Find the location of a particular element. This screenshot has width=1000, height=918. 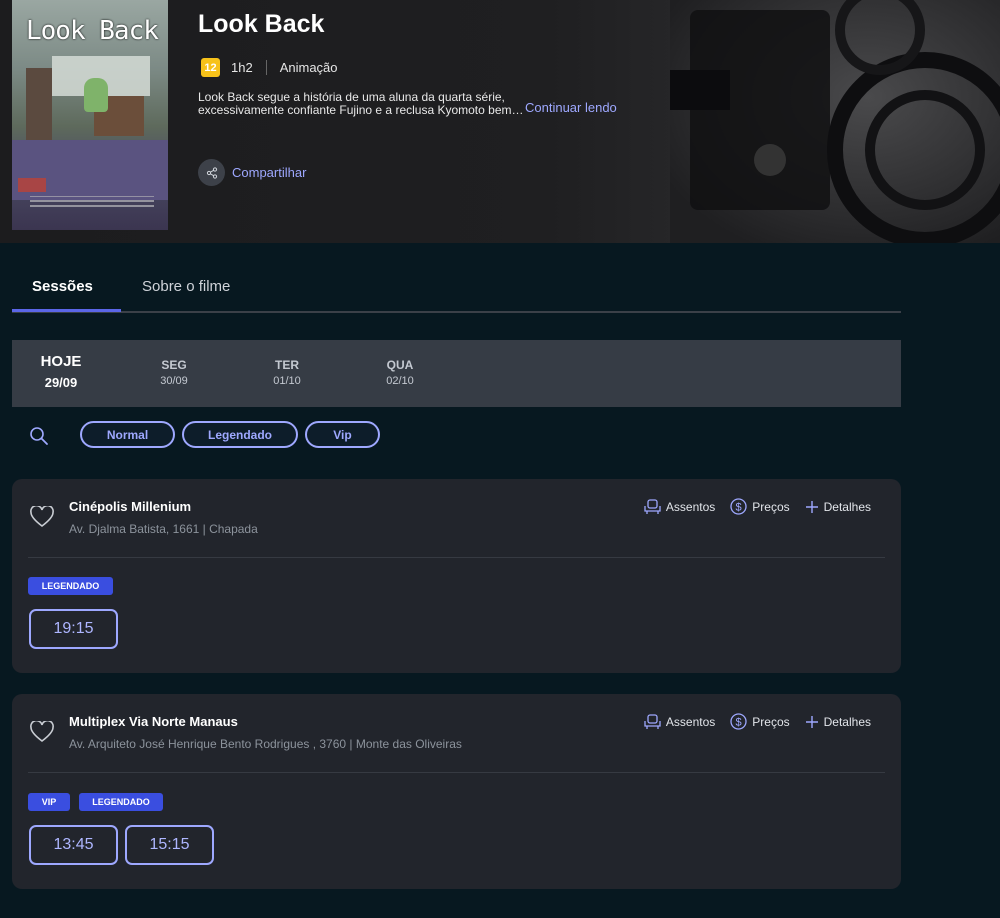

filter-normal: Normal is located at coordinates (127, 434).